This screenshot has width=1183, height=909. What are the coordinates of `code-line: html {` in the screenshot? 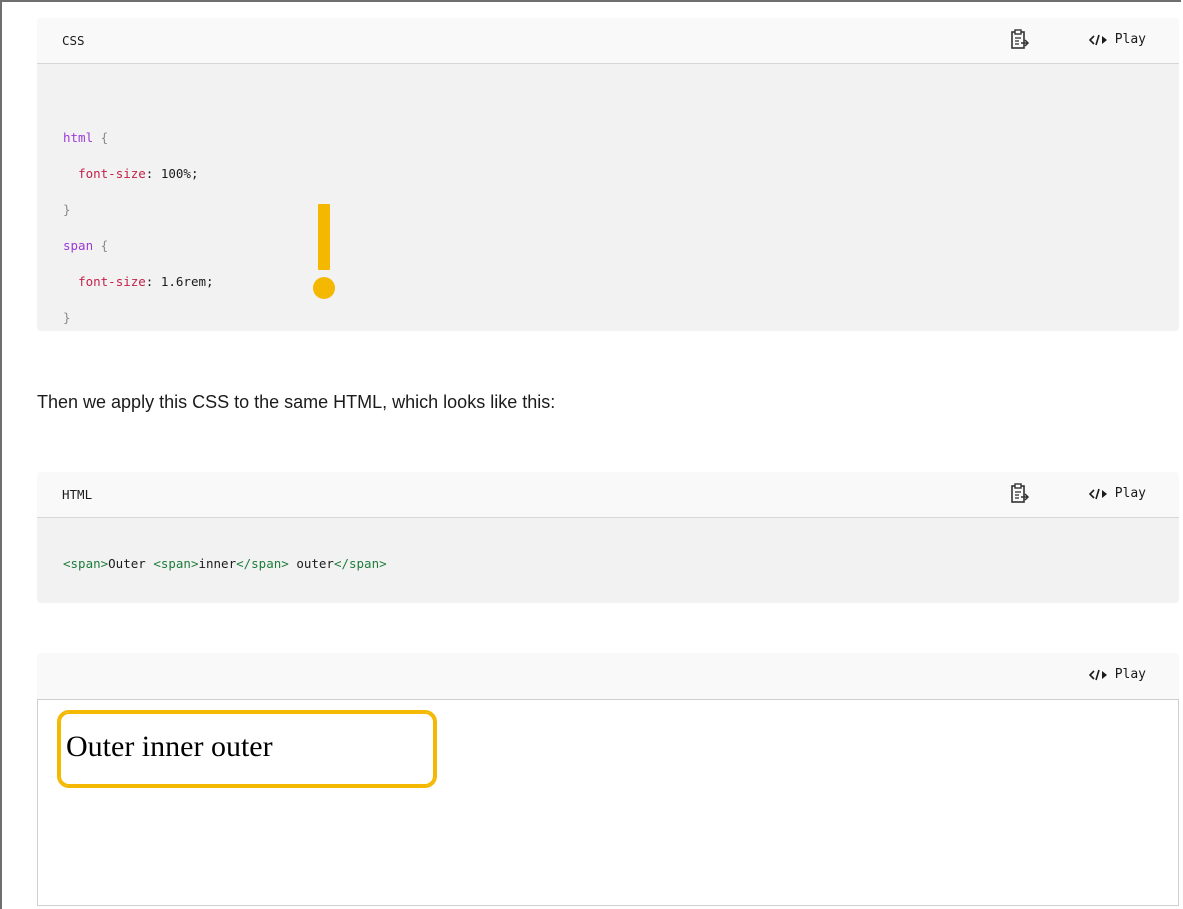 It's located at (86, 137).